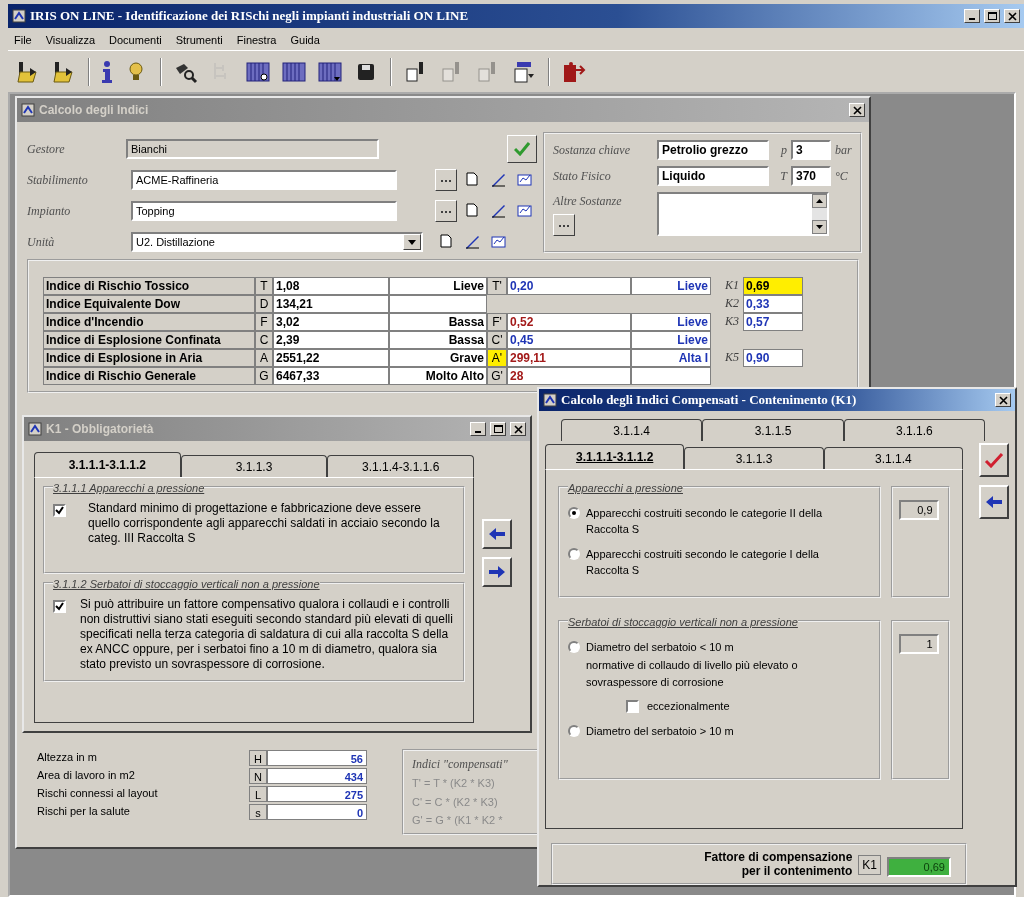  I want to click on unit-label: °C, so click(841, 176).